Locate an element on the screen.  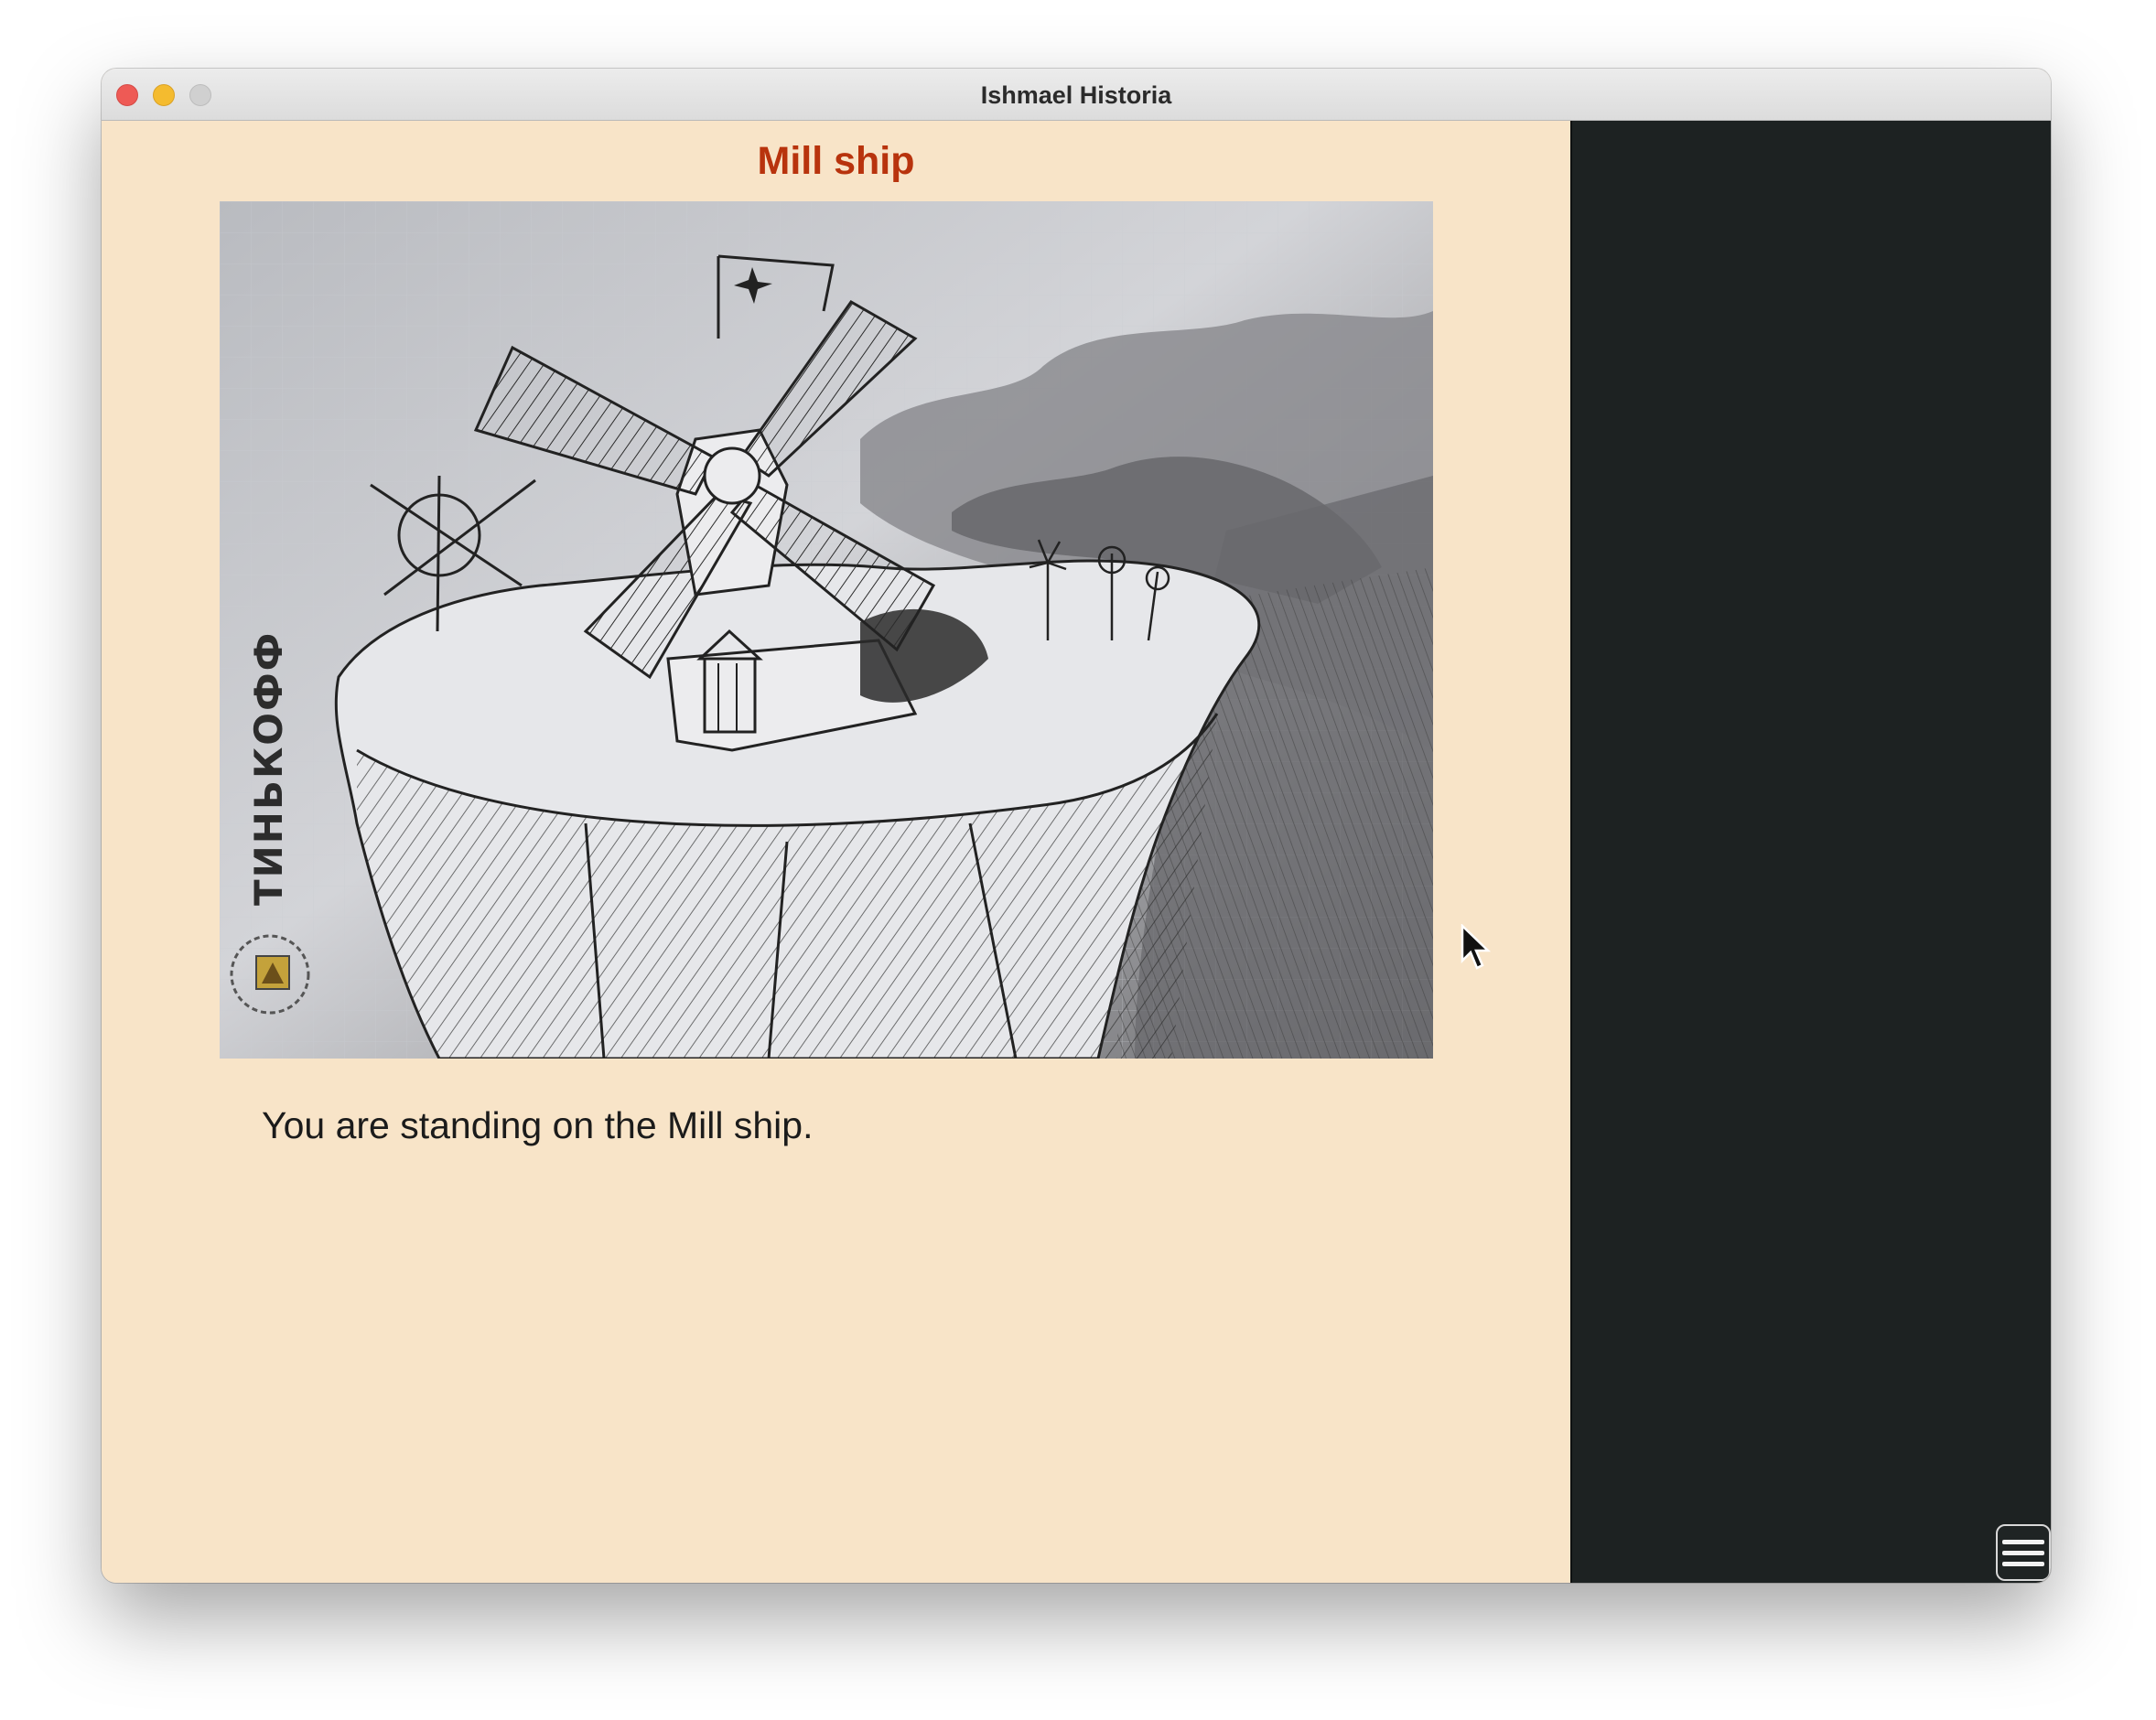
window-title: Ishmael Historia is located at coordinates (1076, 95).